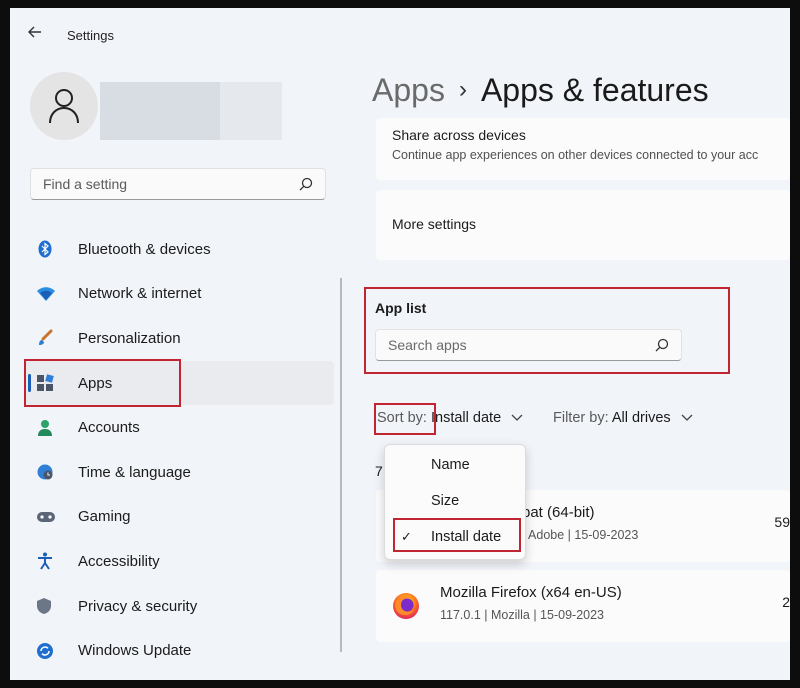 The width and height of the screenshot is (800, 688). I want to click on sort-by-control: Sort by: Install date, so click(450, 418).